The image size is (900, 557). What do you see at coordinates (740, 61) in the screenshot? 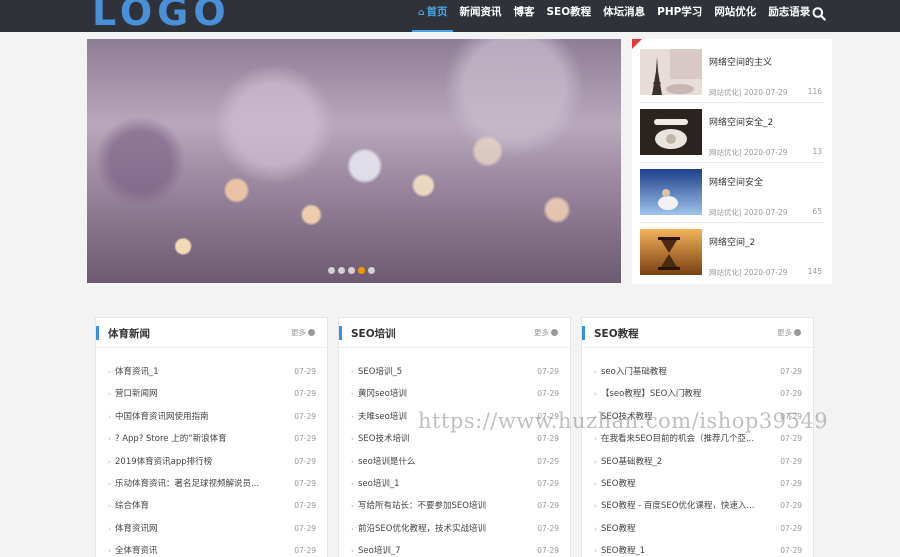
I see `item-title: 网络空间的主义` at bounding box center [740, 61].